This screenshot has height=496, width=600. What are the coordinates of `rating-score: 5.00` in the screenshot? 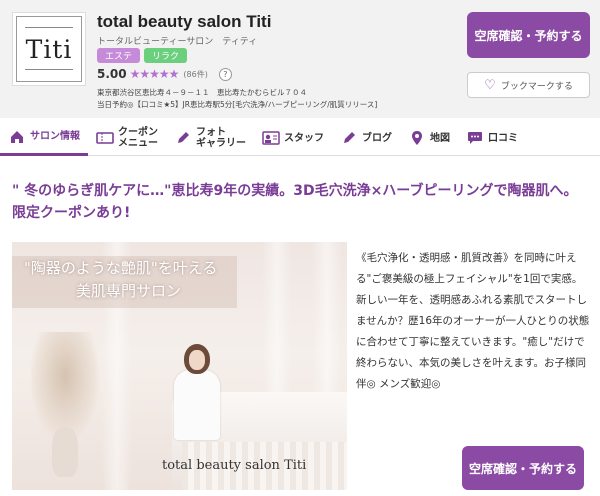 It's located at (112, 74).